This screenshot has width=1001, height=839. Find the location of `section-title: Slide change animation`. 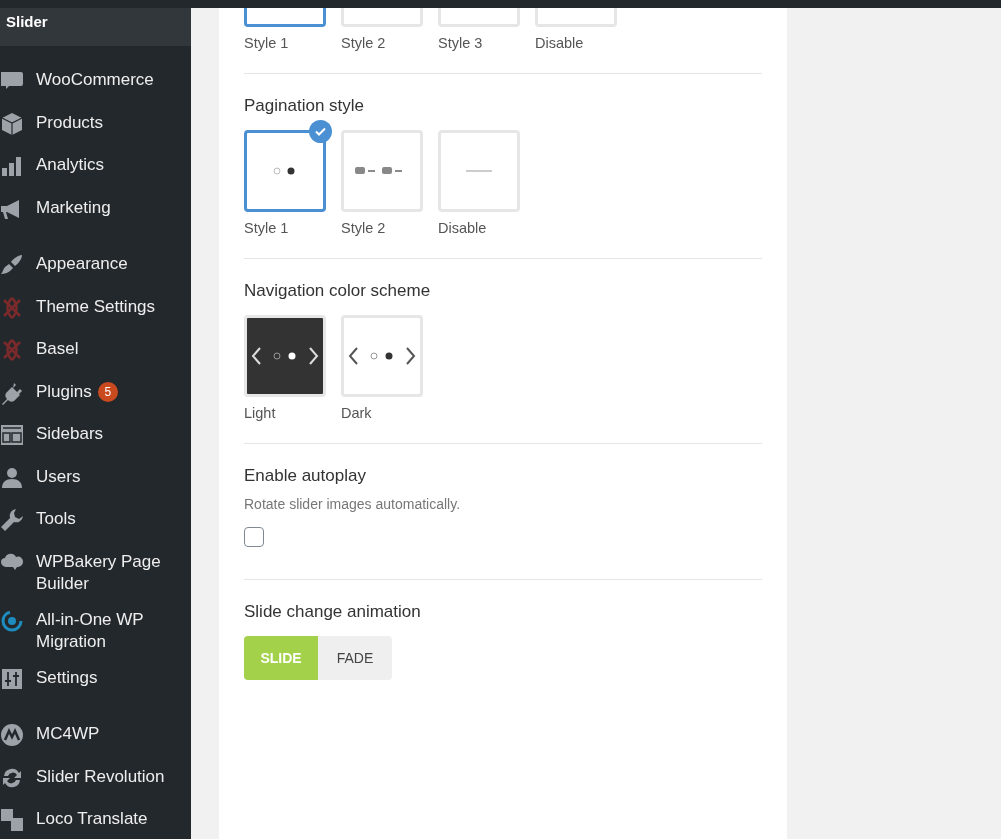

section-title: Slide change animation is located at coordinates (333, 612).